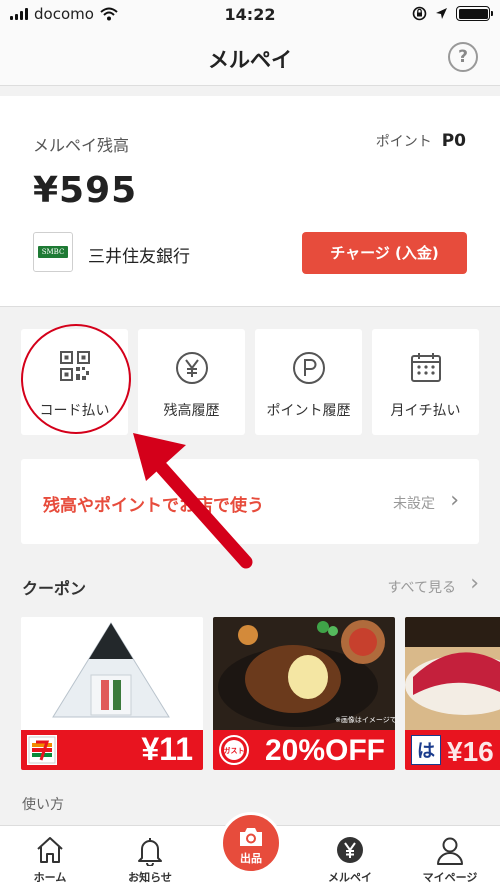 This screenshot has width=500, height=889. What do you see at coordinates (425, 367) in the screenshot?
I see `calendar-icon` at bounding box center [425, 367].